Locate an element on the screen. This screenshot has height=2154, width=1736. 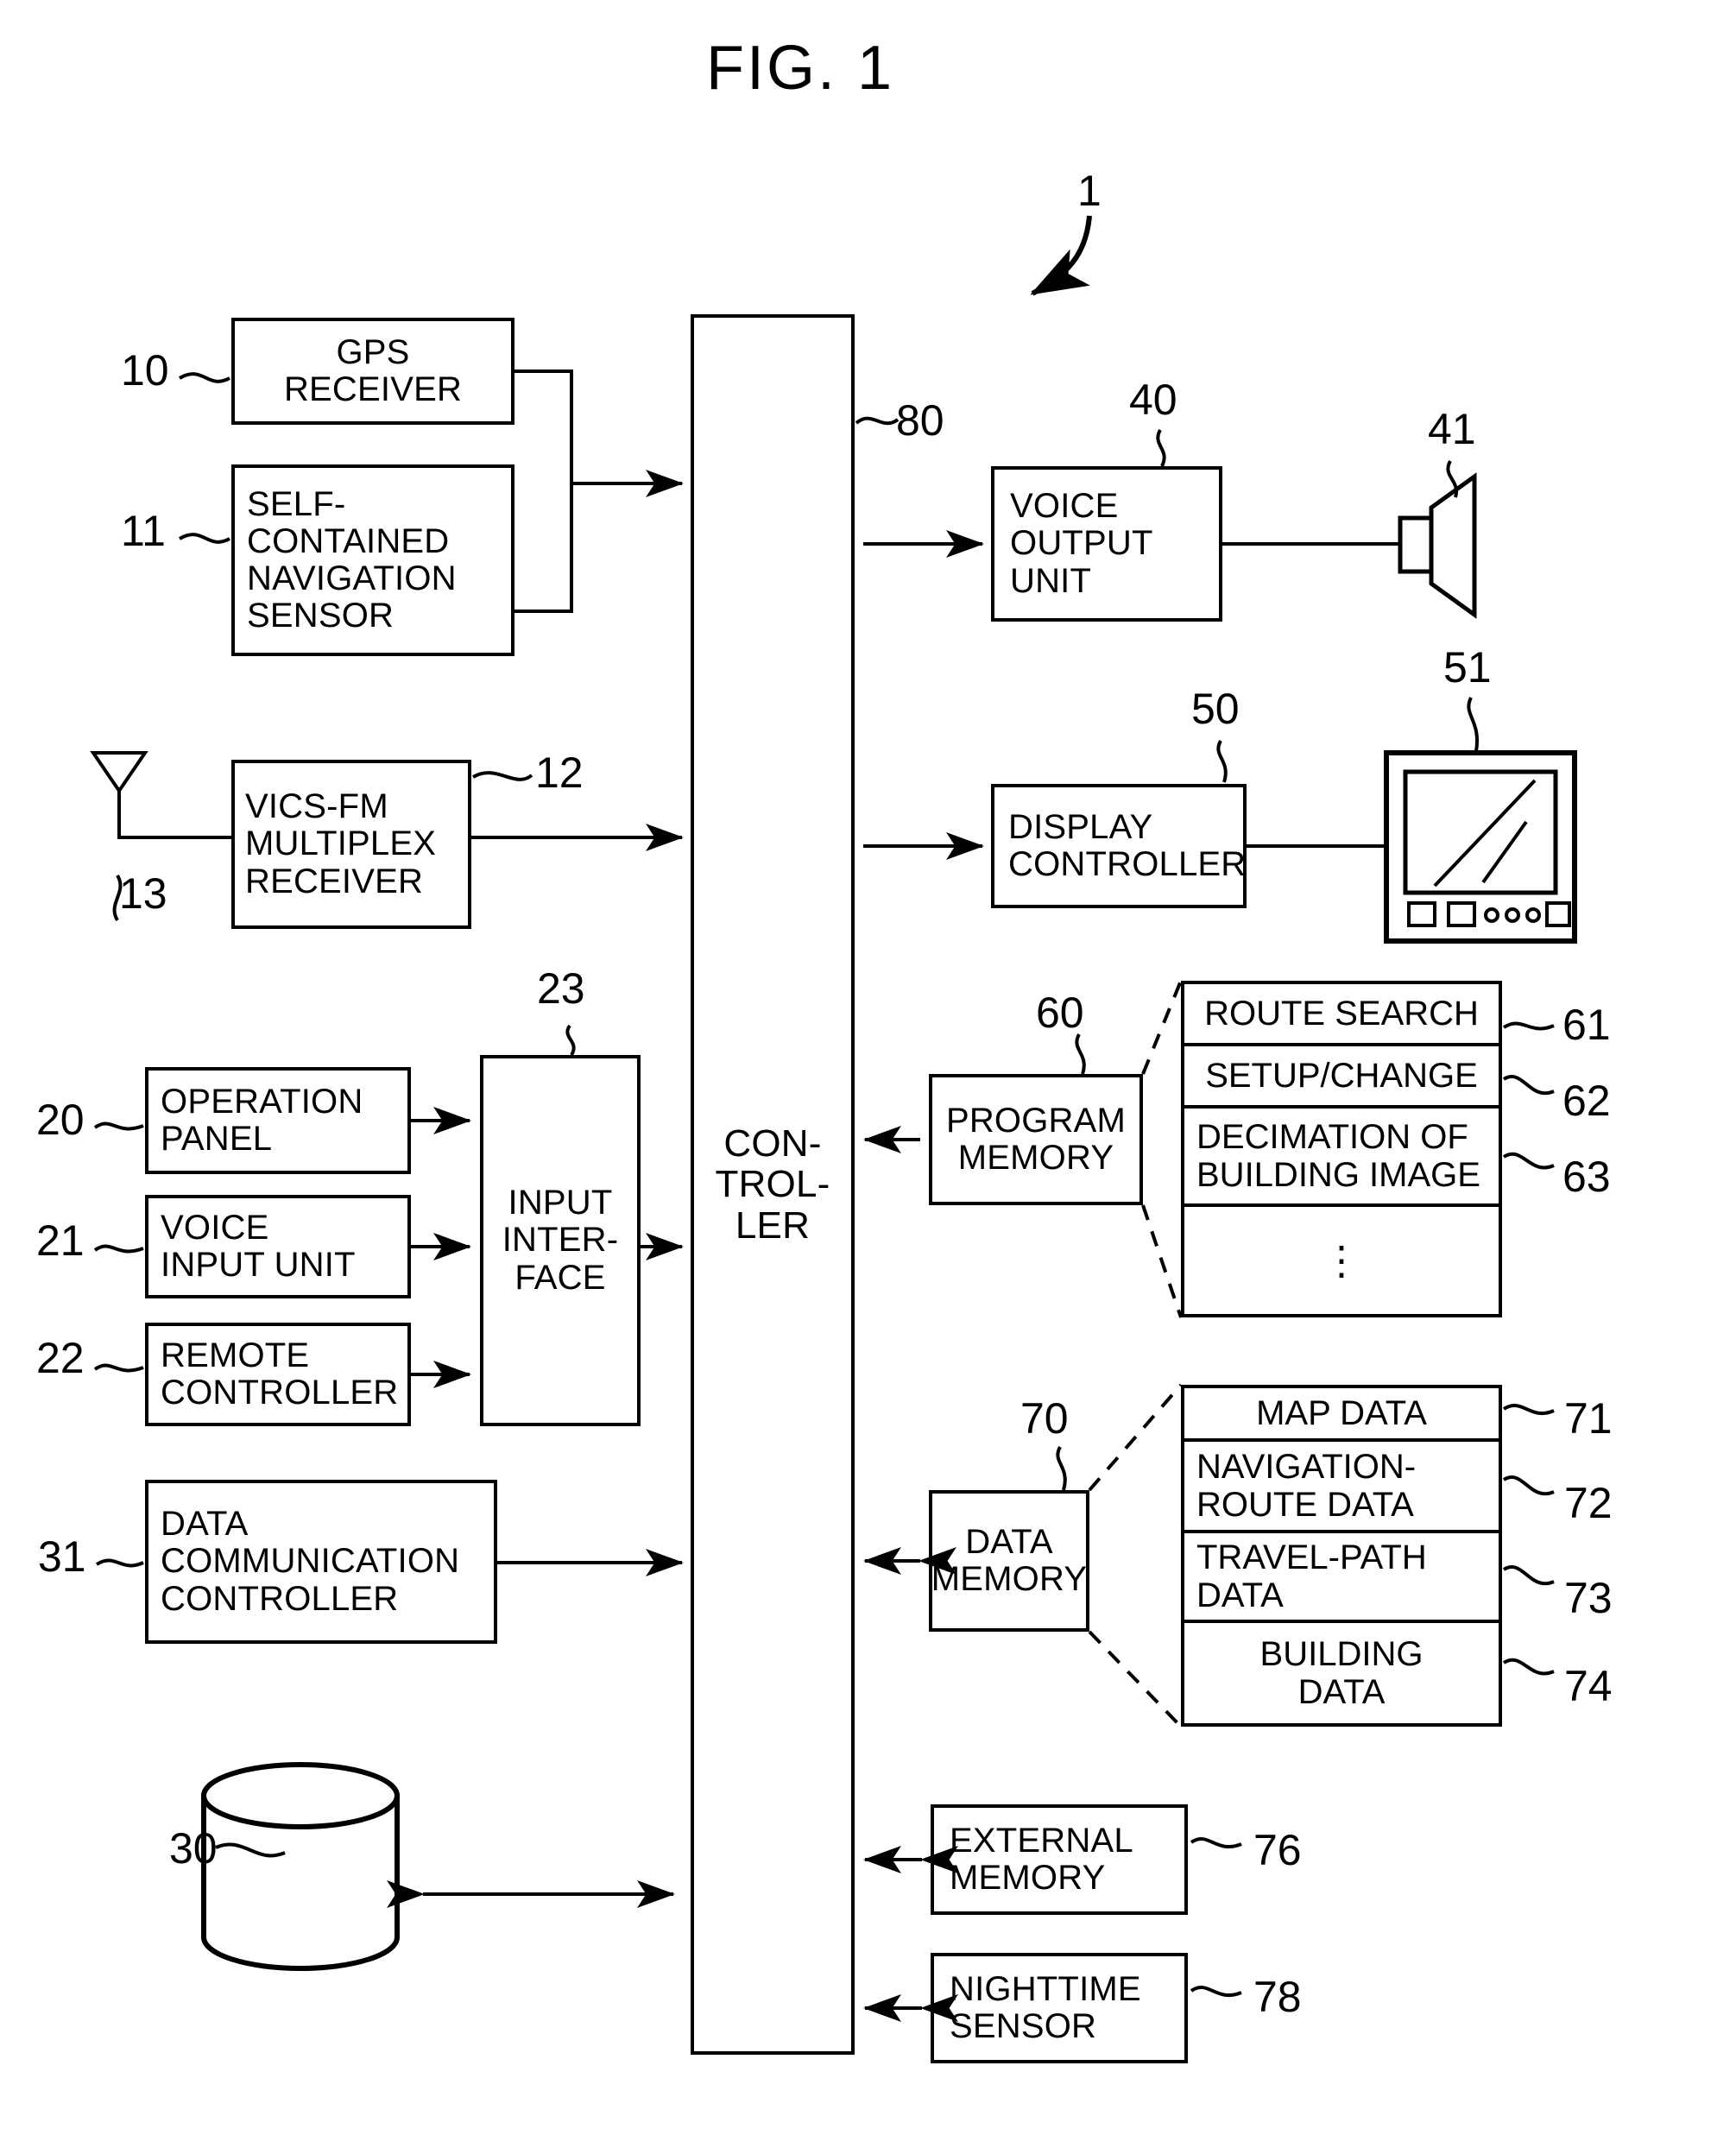
ref-40: 40 is located at coordinates (1153, 400).